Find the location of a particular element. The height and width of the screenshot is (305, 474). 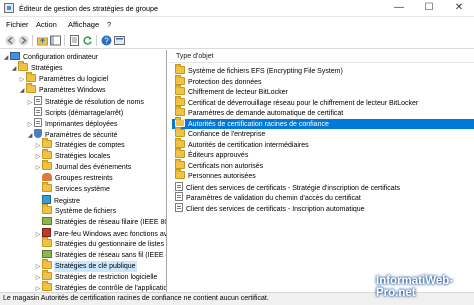

forward-icon is located at coordinates (23, 40).